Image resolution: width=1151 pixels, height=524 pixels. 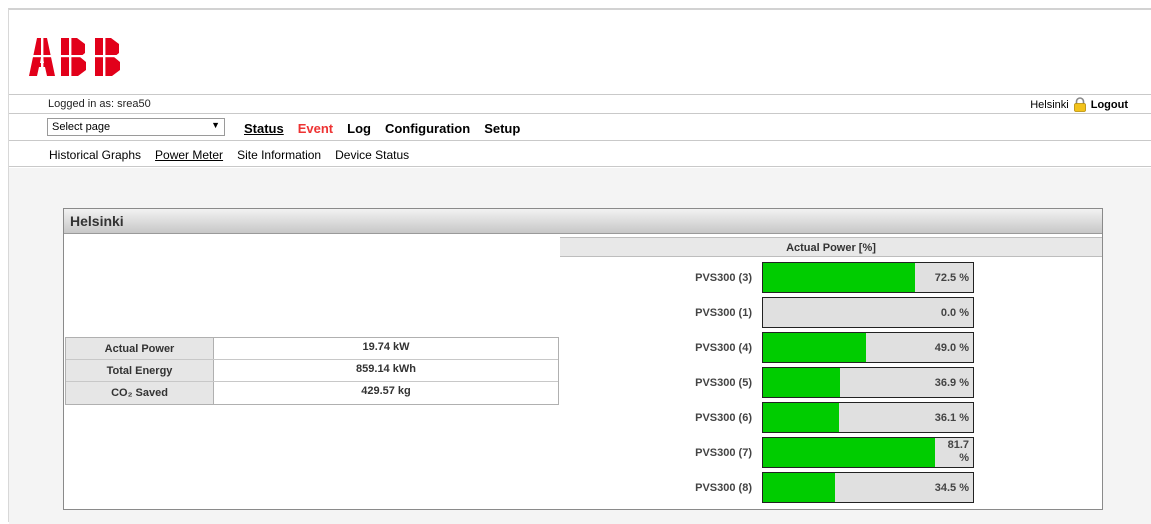 I want to click on chevron-down-icon: ▼, so click(x=215, y=125).